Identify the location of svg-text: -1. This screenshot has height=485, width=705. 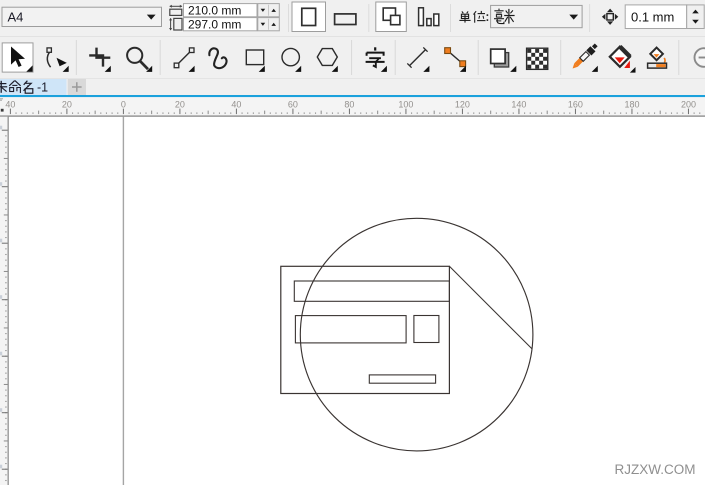
(42, 88).